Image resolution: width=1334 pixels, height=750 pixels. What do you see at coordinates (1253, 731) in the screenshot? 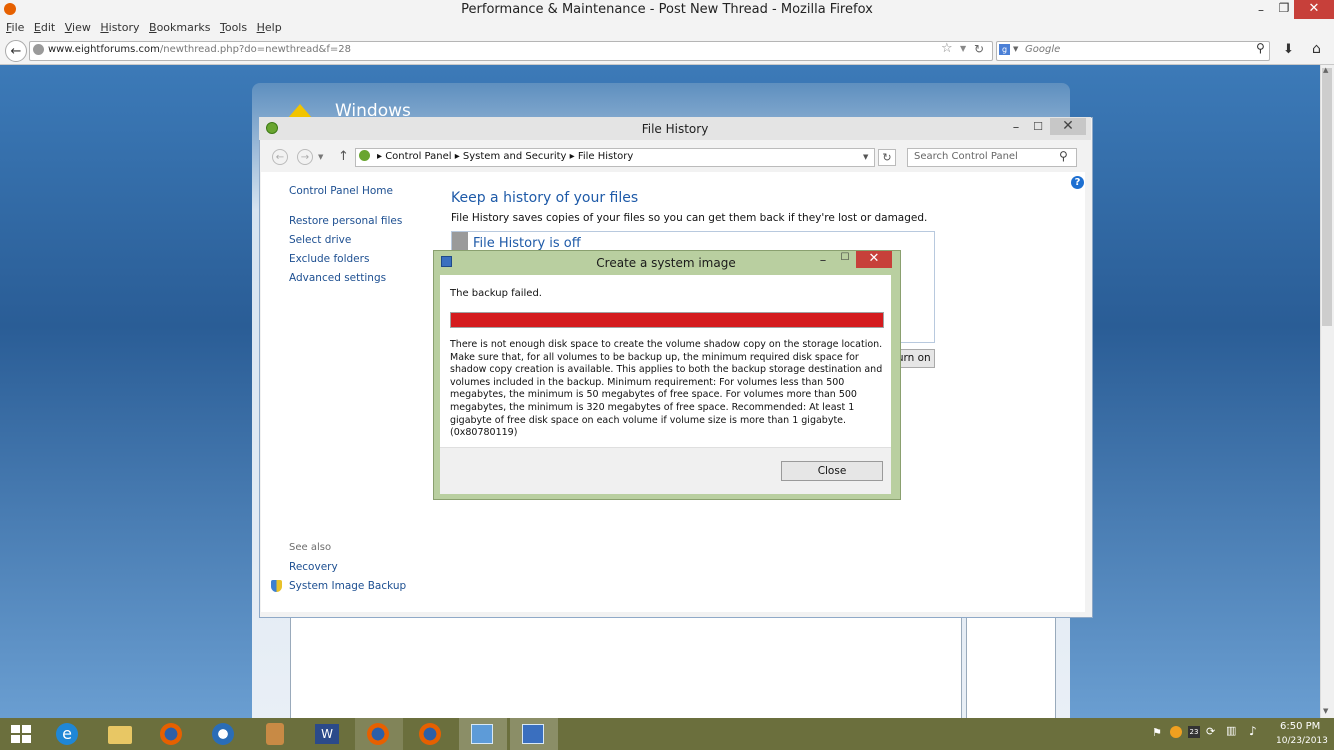
I see `volume-icon: ♪` at bounding box center [1253, 731].